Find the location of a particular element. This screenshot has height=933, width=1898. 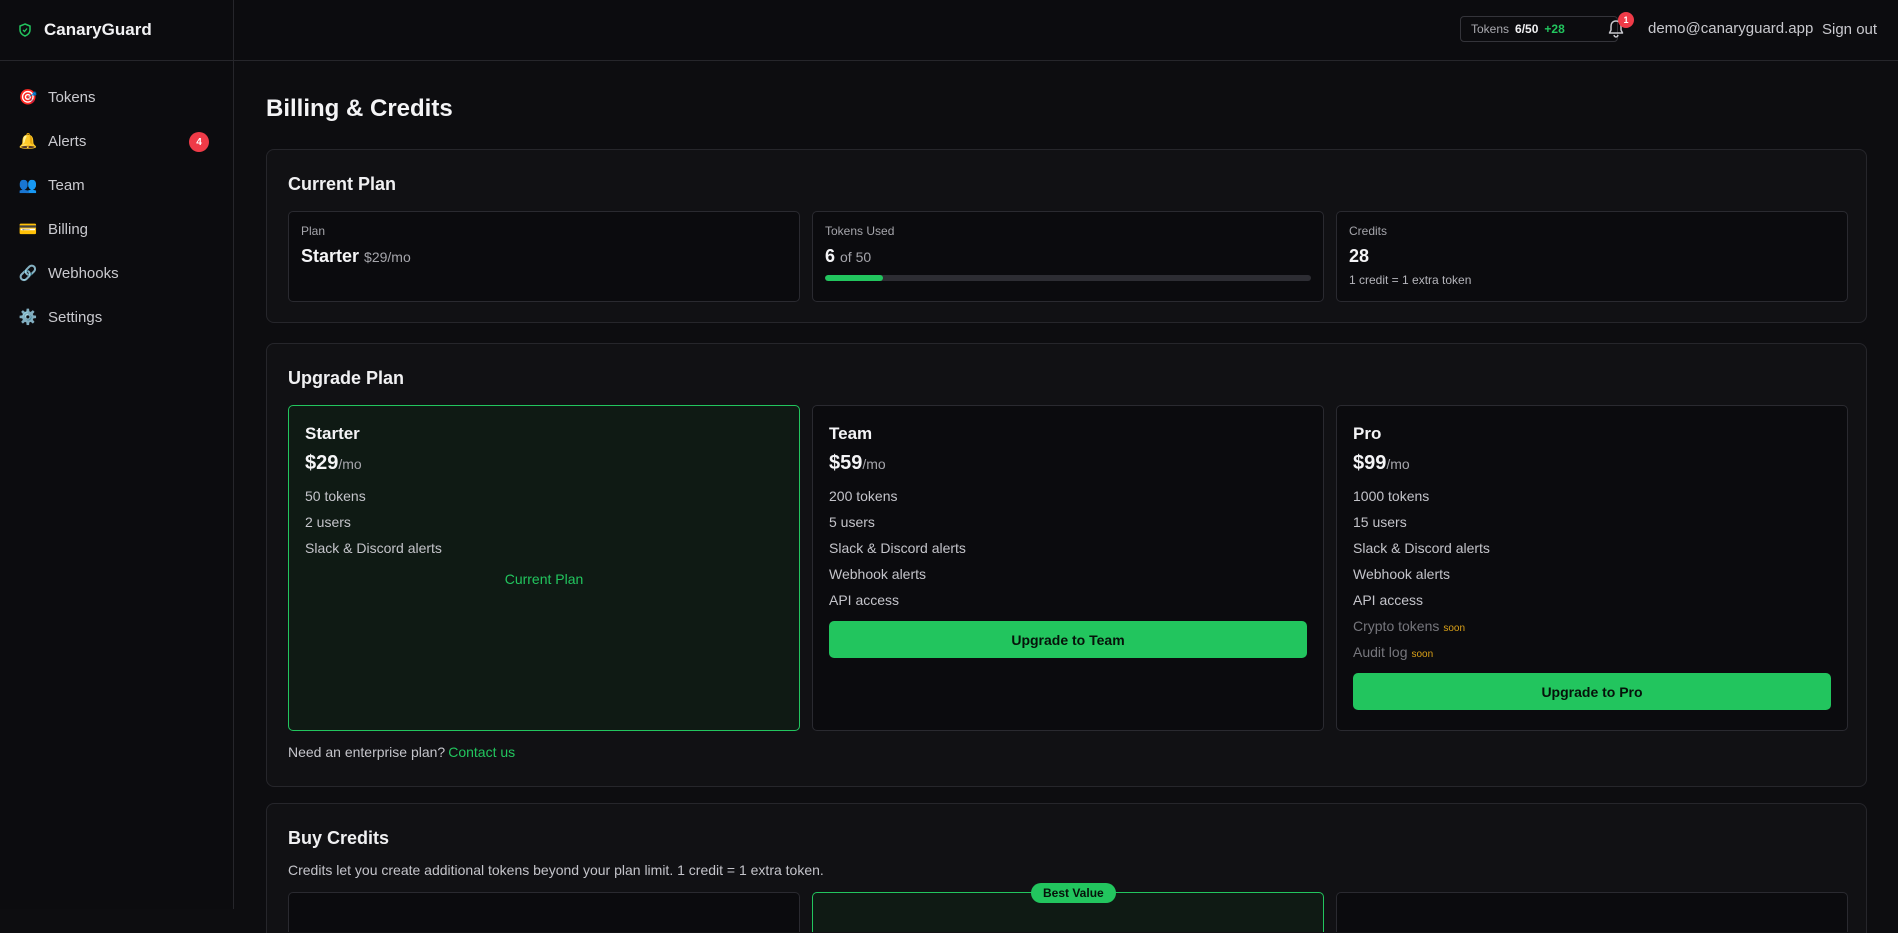

alerts-count-badge: 4 is located at coordinates (199, 142).